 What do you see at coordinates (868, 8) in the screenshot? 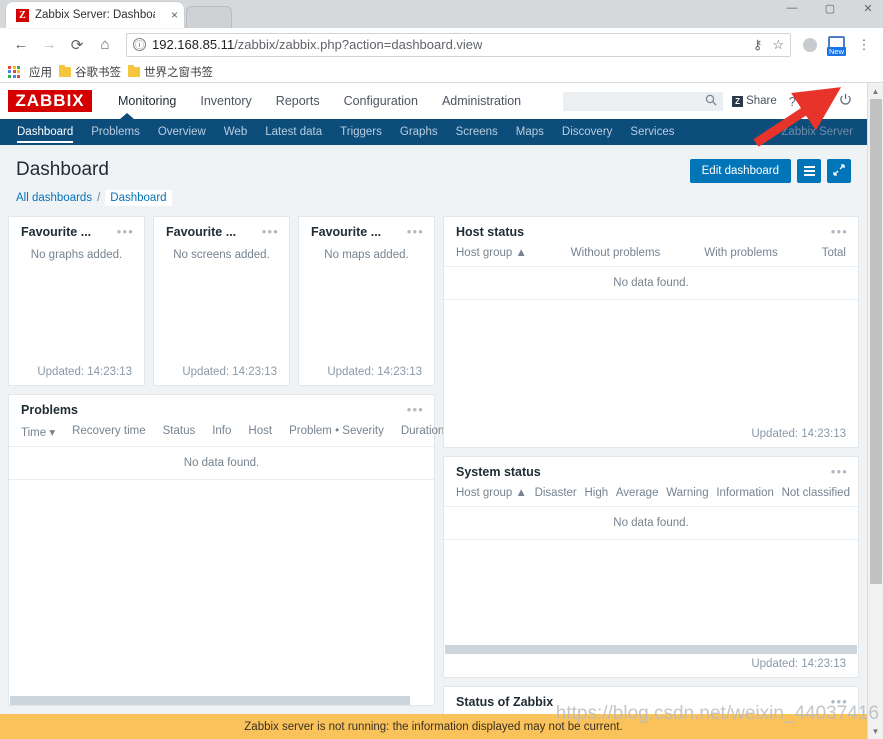
I see `close-window-icon: ✕` at bounding box center [868, 8].